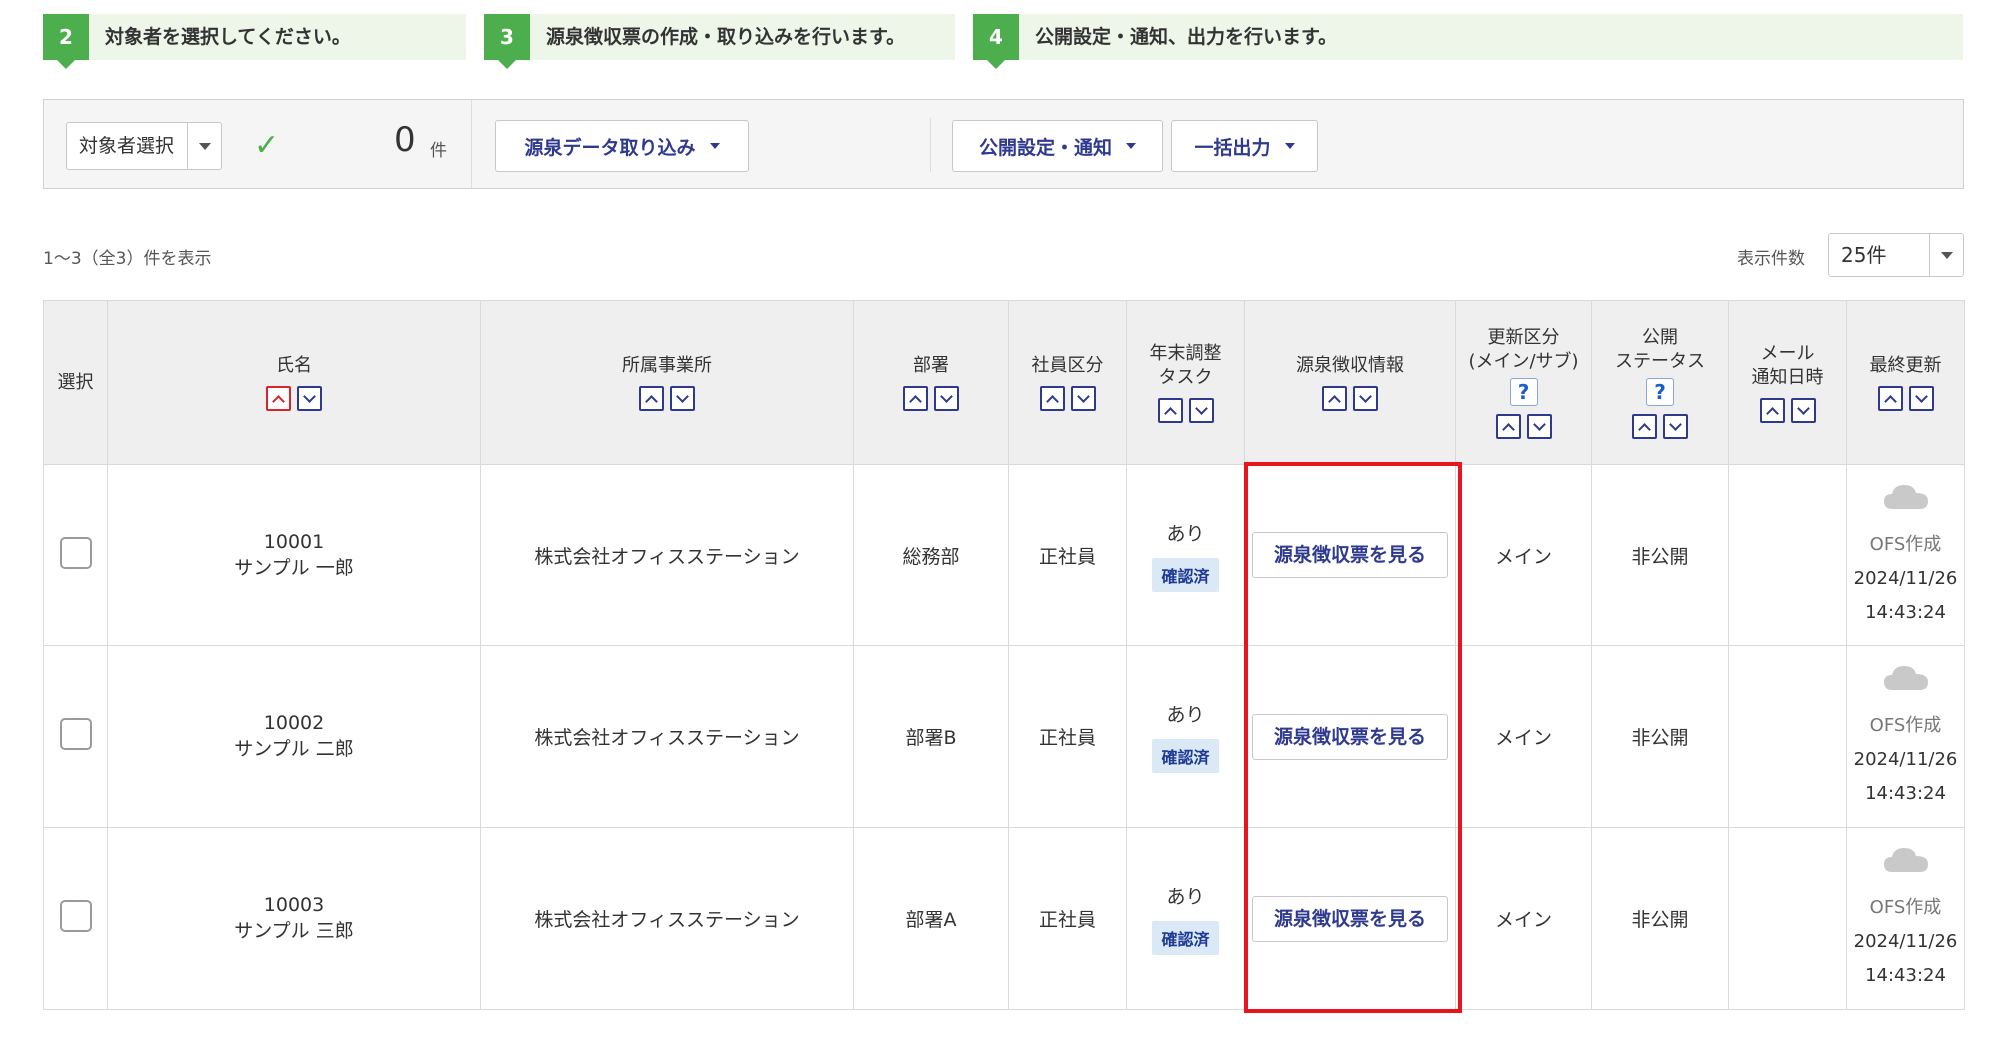 The image size is (2000, 1038). Describe the element at coordinates (622, 146) in the screenshot. I see `import-button: 源泉データ取り込み` at that location.